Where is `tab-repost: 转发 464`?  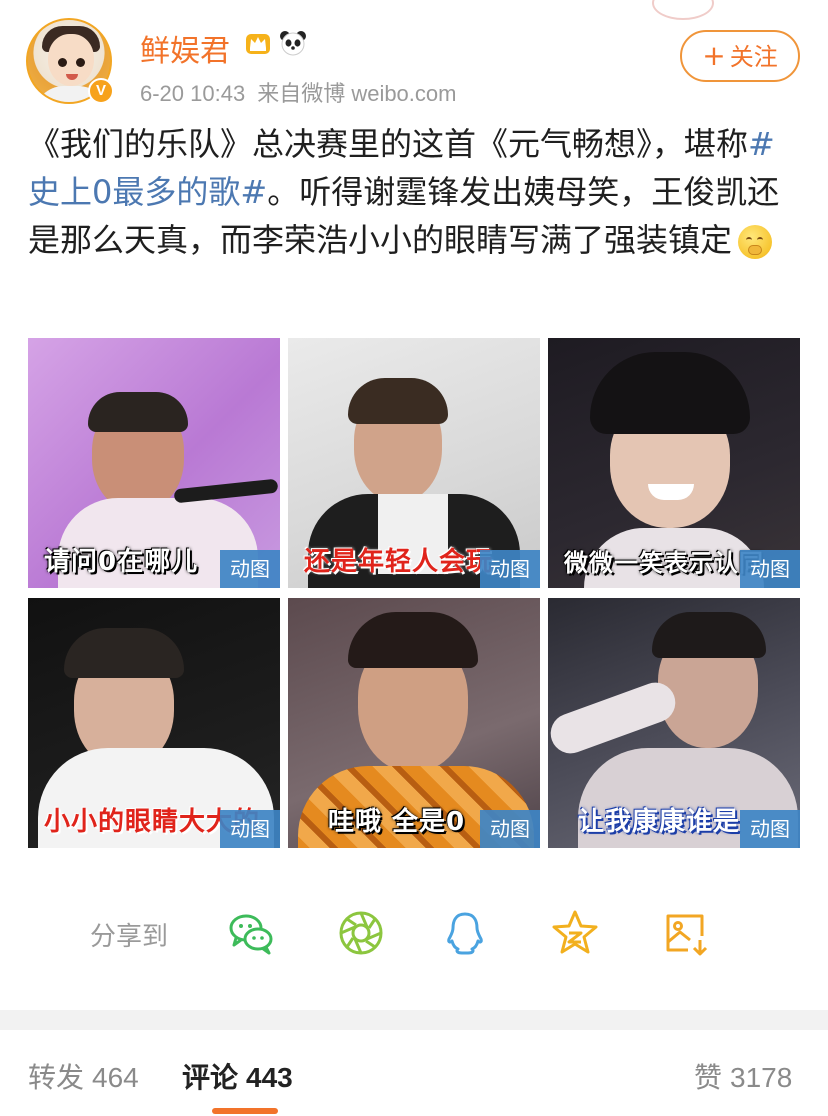 tab-repost: 转发 464 is located at coordinates (83, 1076).